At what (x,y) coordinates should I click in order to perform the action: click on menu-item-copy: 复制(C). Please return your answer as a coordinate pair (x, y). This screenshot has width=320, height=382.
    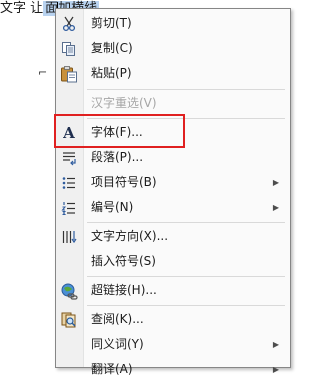
    Looking at the image, I should click on (173, 48).